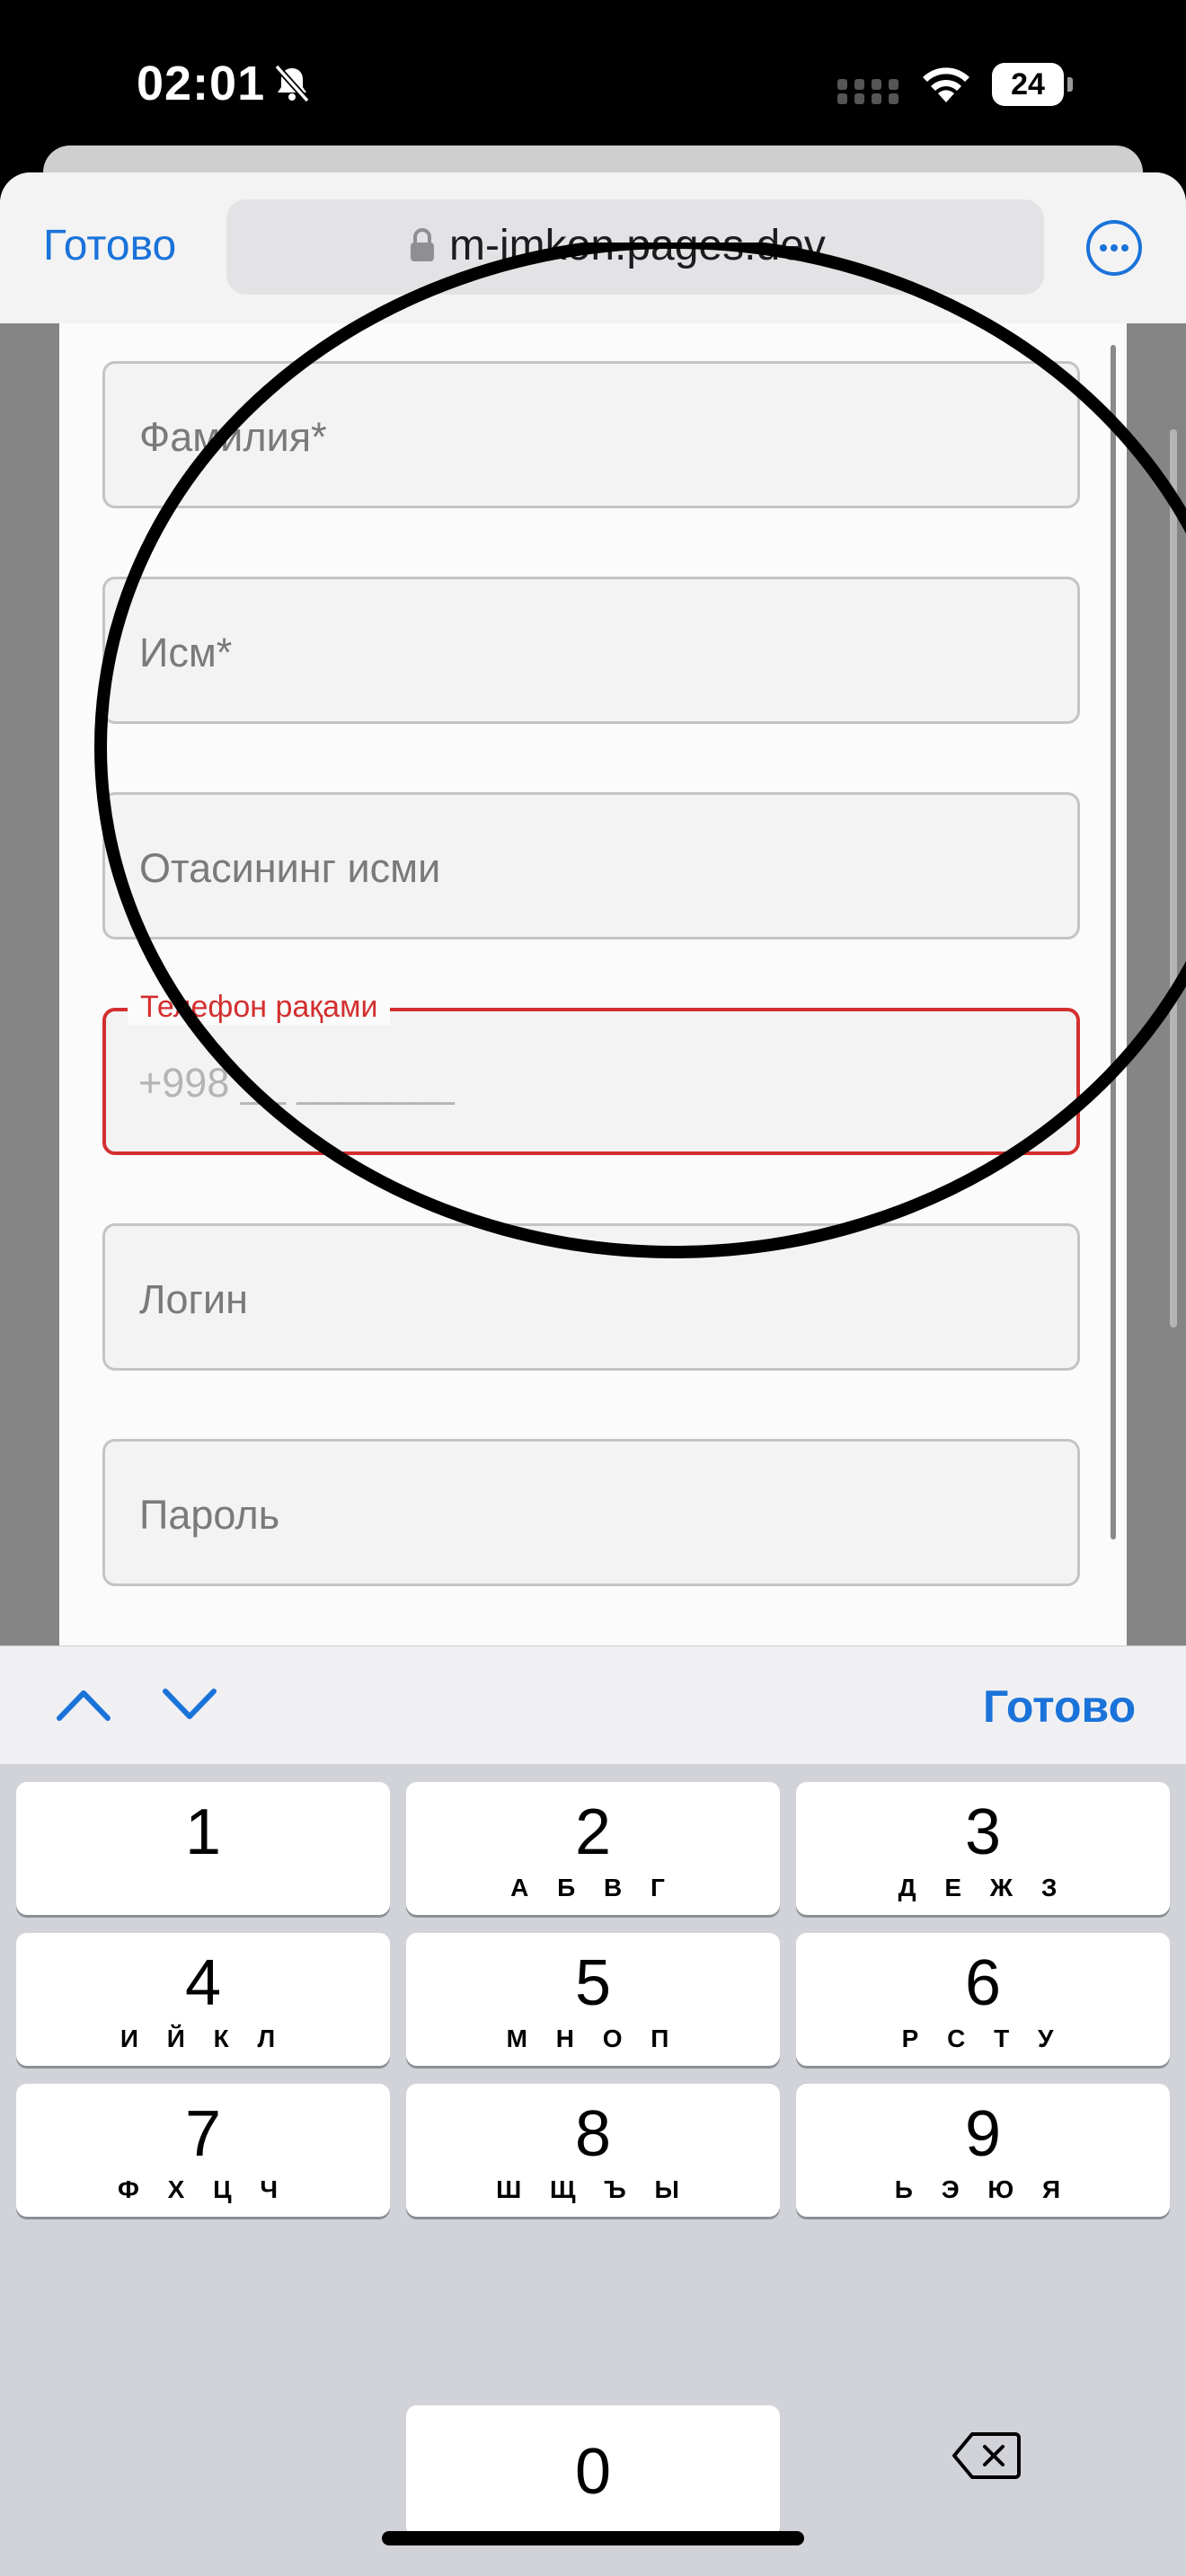  I want to click on key-letters: Ш Щ Ъ Ы, so click(593, 2189).